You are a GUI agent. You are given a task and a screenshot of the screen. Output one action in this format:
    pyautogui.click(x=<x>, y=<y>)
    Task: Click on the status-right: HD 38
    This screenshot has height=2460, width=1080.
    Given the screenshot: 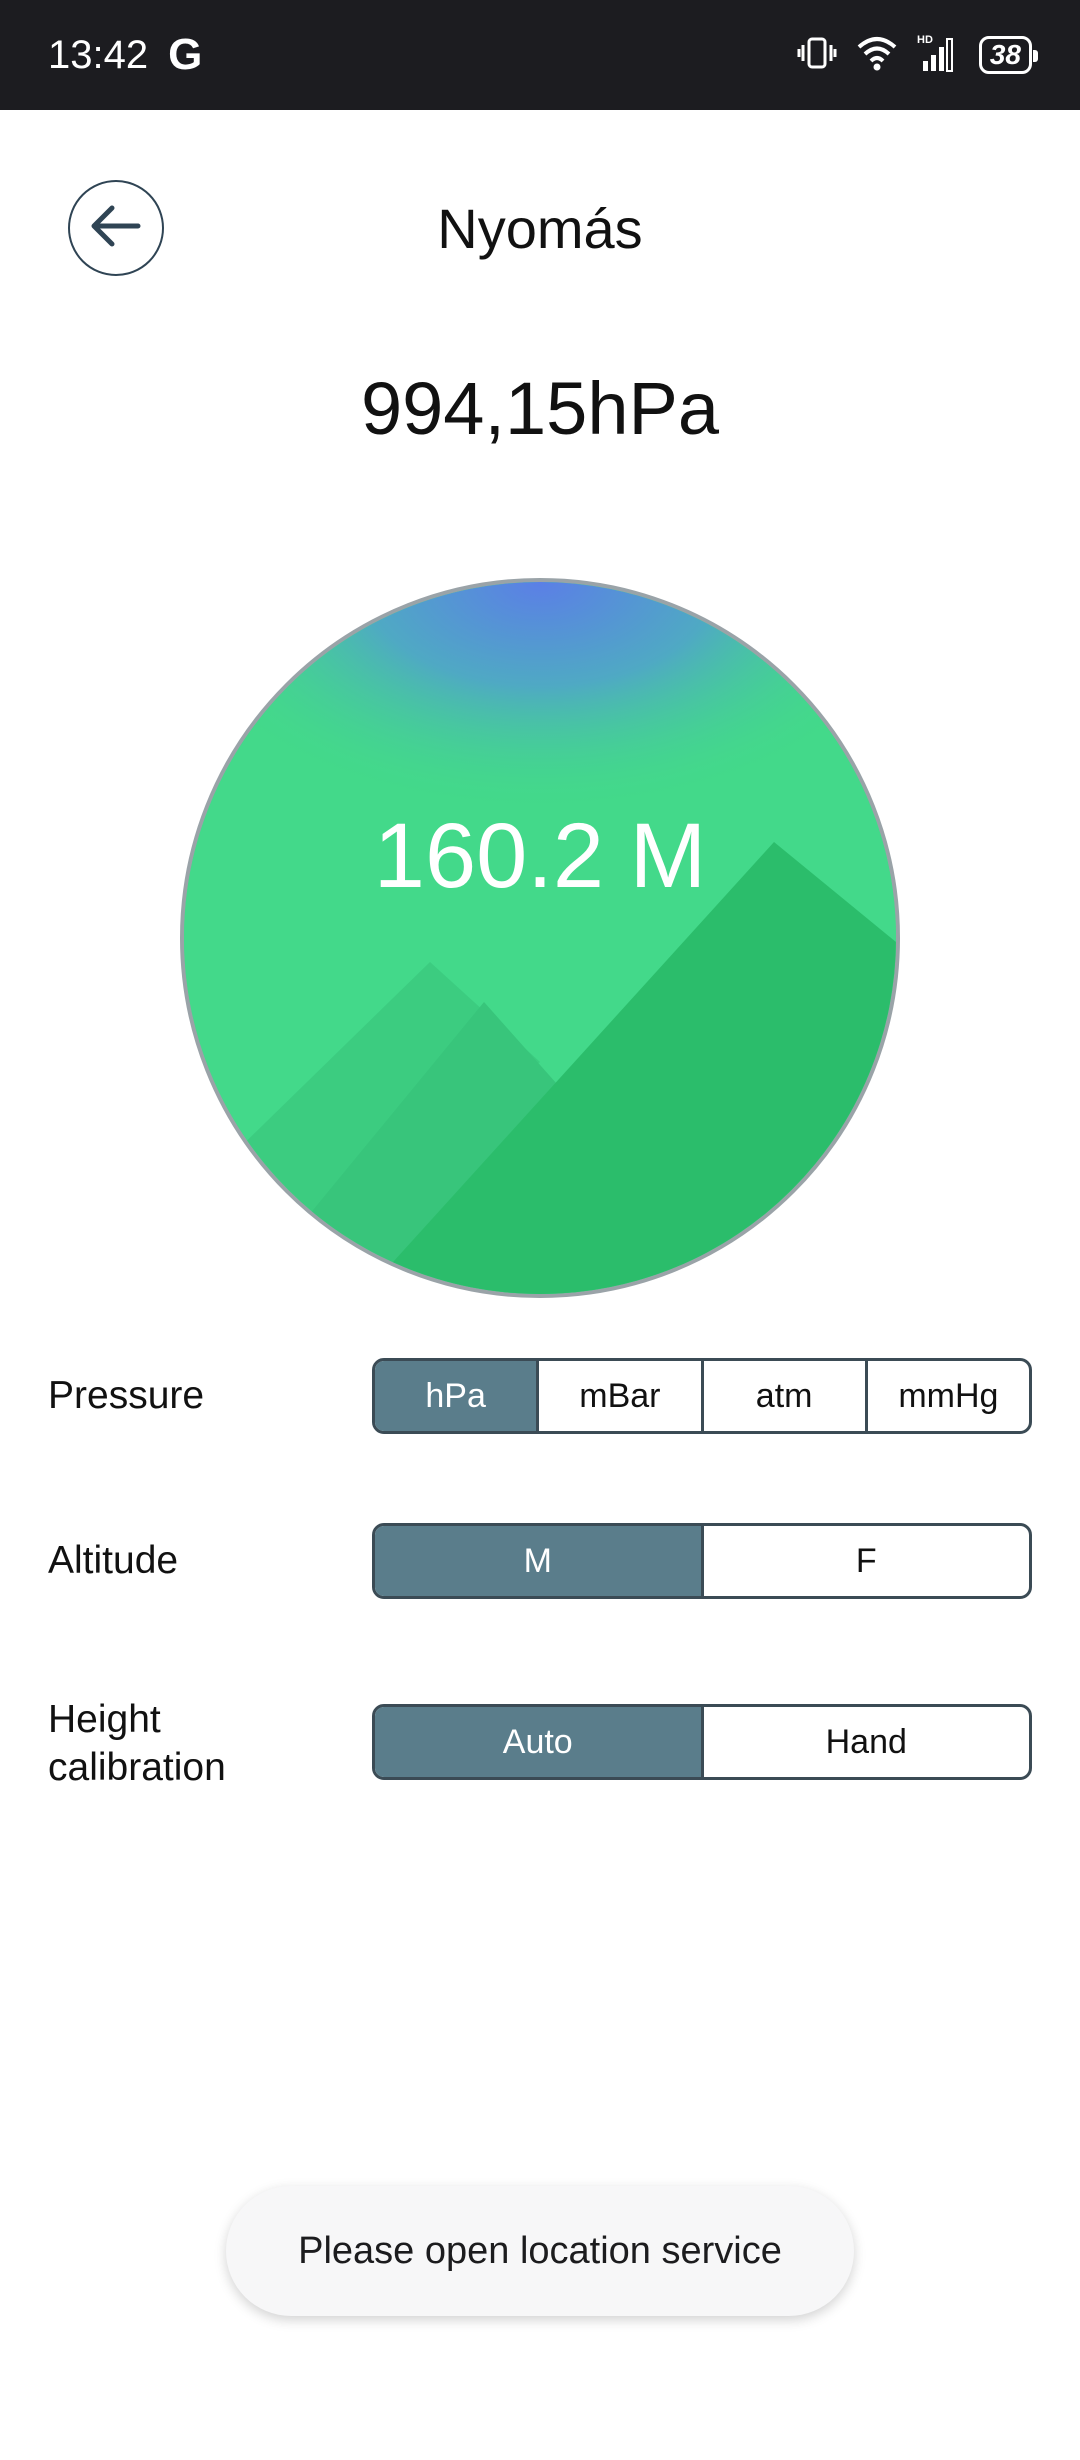 What is the action you would take?
    pyautogui.click(x=918, y=55)
    